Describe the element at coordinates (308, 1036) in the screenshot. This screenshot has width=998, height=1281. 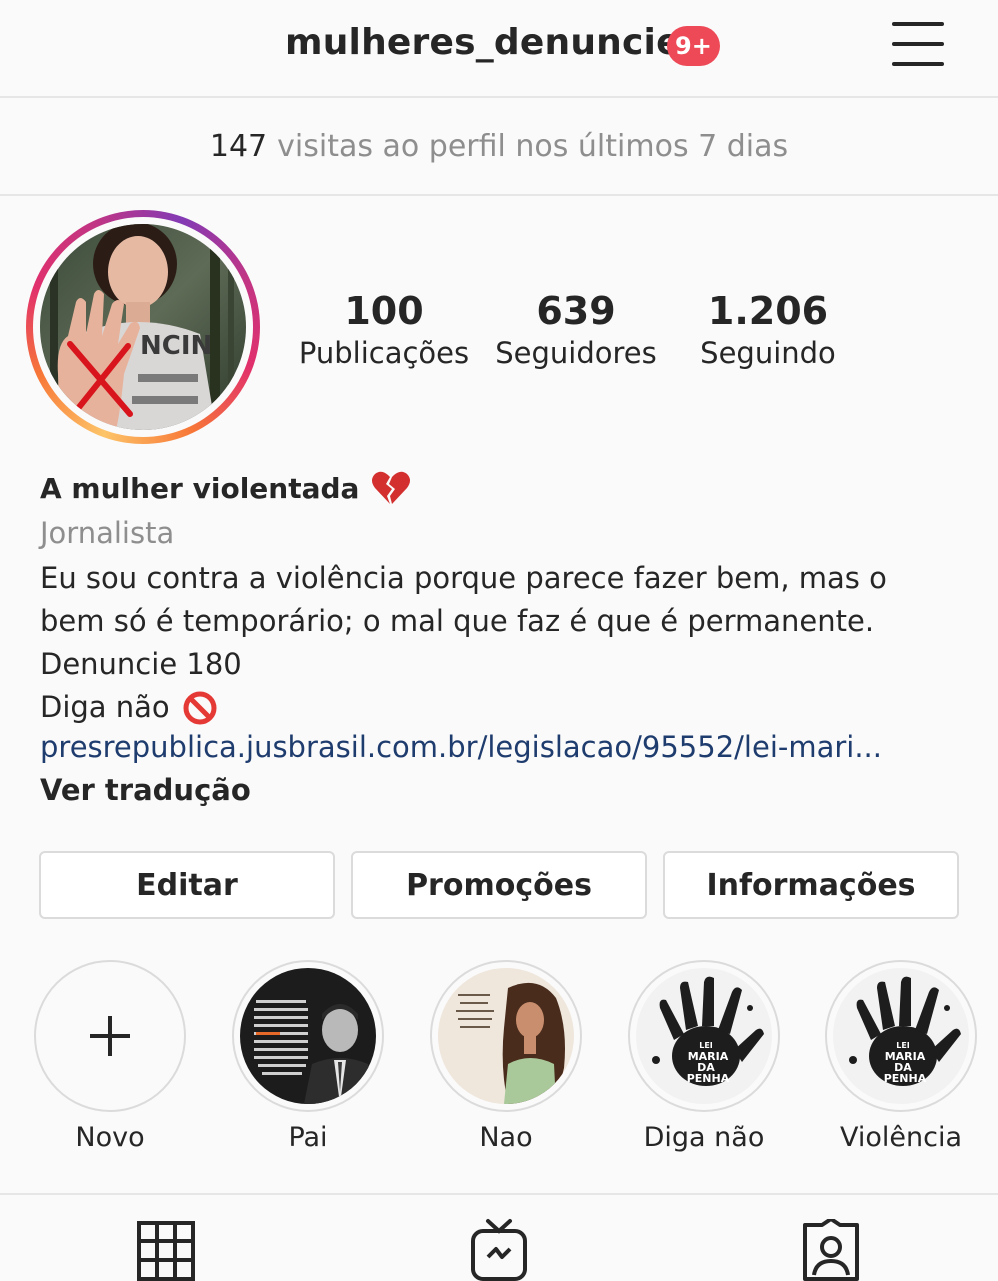
I see `highlight-pai-image` at that location.